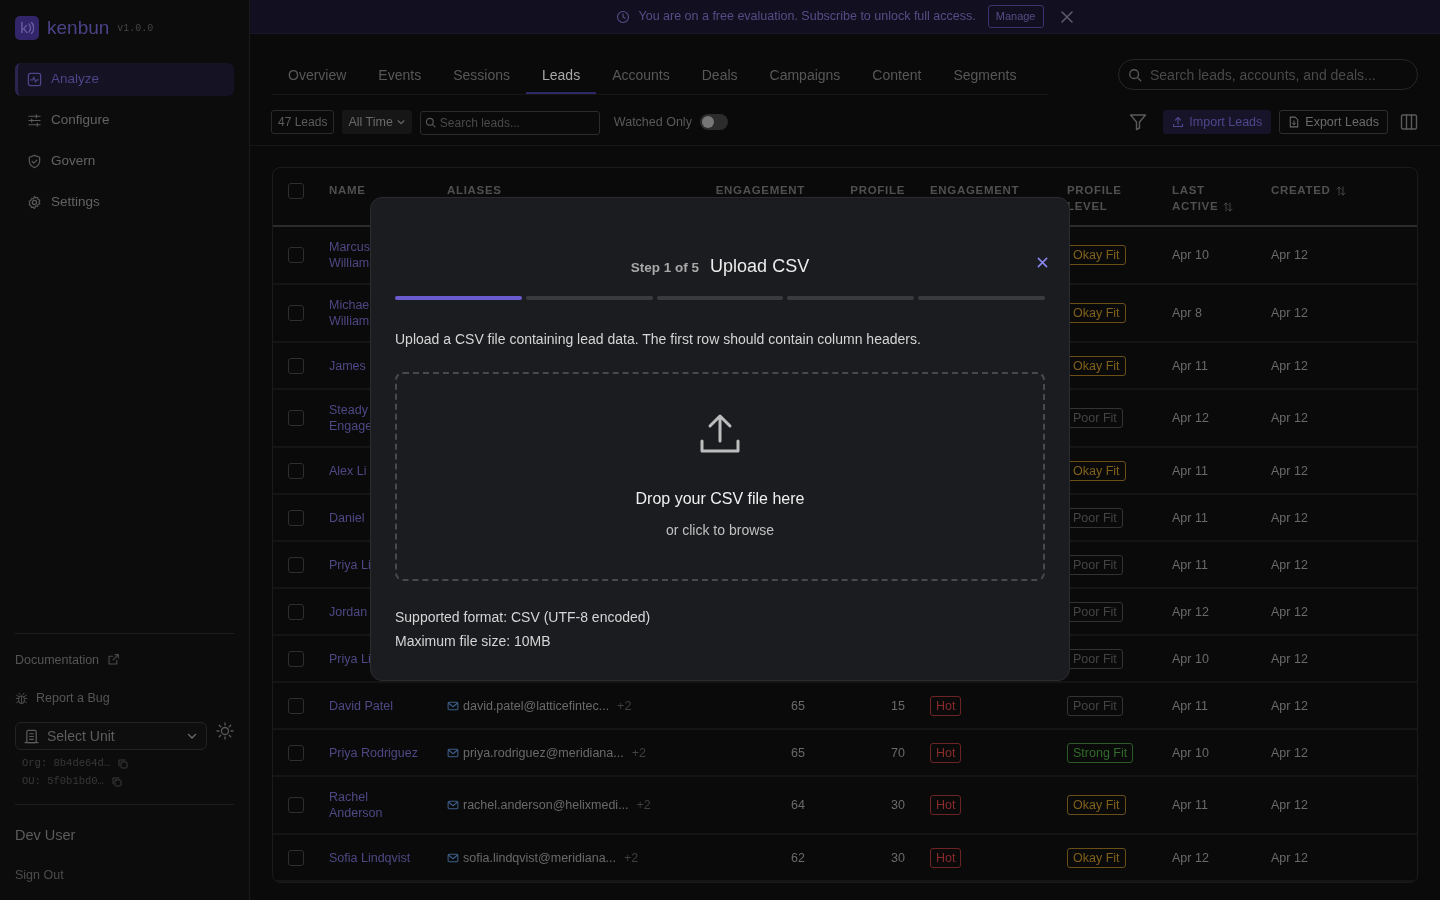  What do you see at coordinates (561, 76) in the screenshot?
I see `tab: Leads` at bounding box center [561, 76].